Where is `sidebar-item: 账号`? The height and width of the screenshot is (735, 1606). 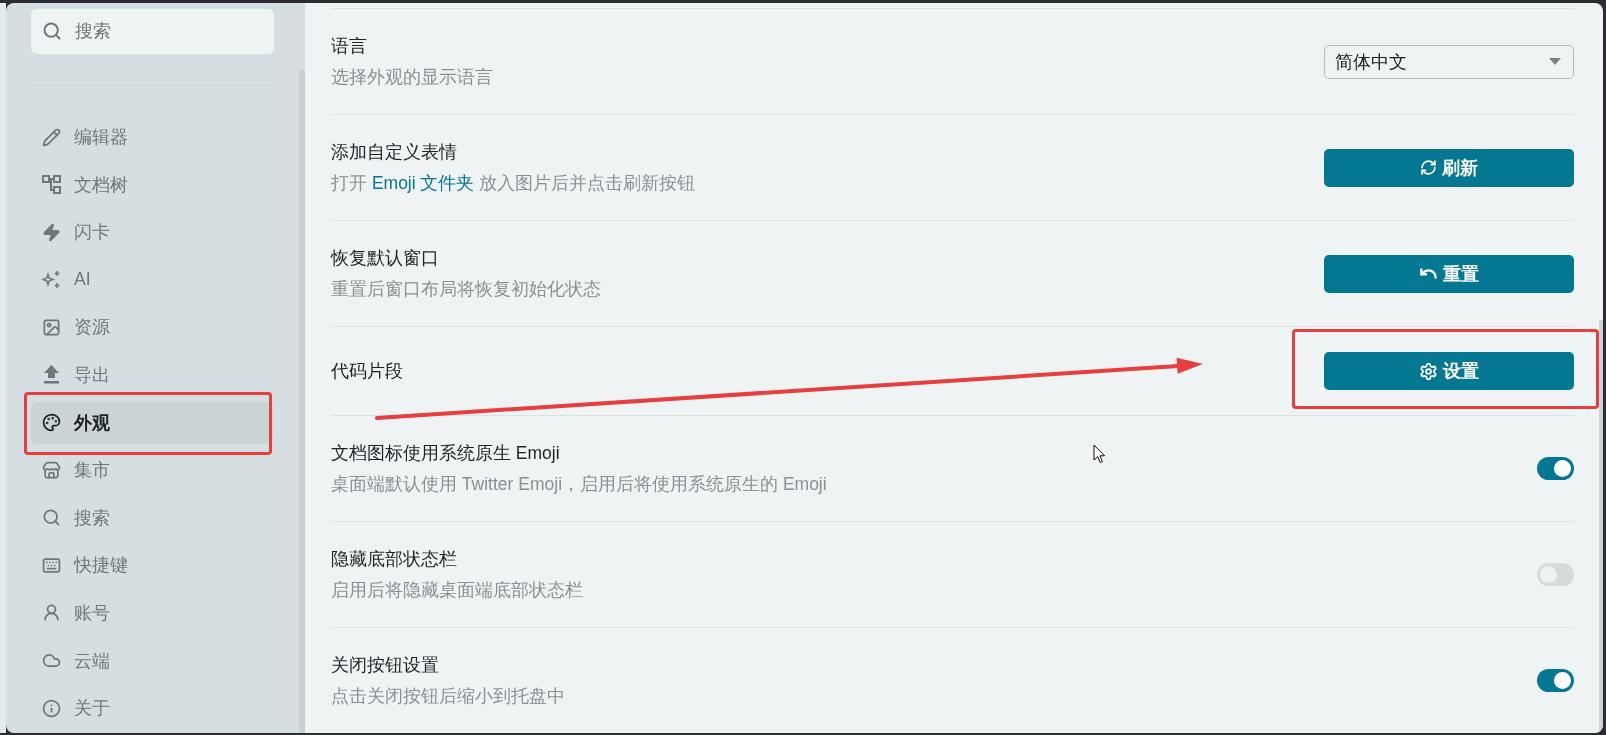
sidebar-item: 账号 is located at coordinates (152, 612).